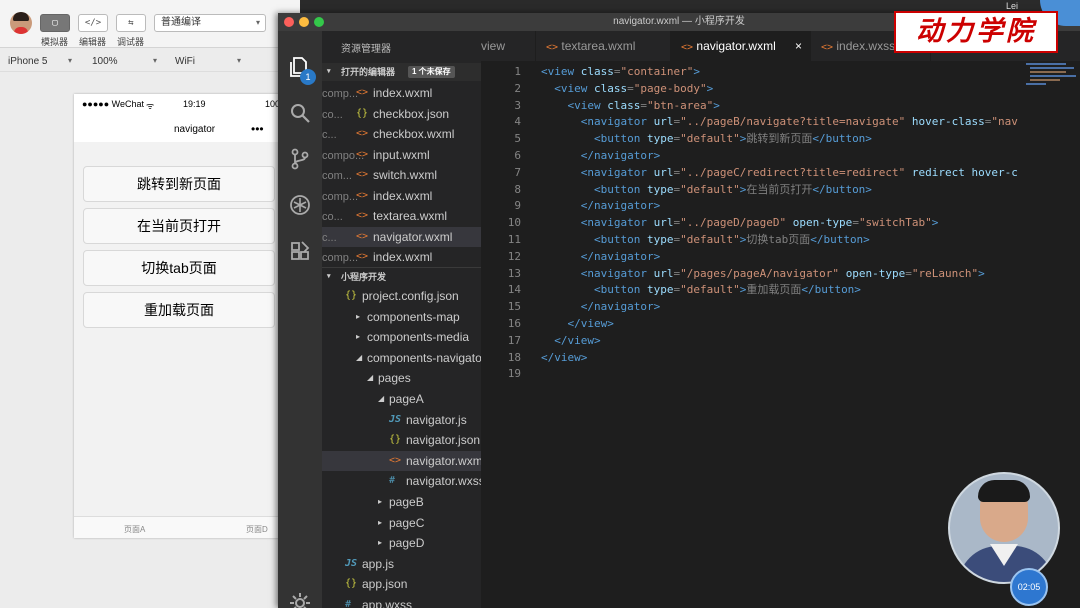  Describe the element at coordinates (179, 104) in the screenshot. I see `phone-status-bar: ●●●●● WeChat ᯤ 19:19 100` at that location.